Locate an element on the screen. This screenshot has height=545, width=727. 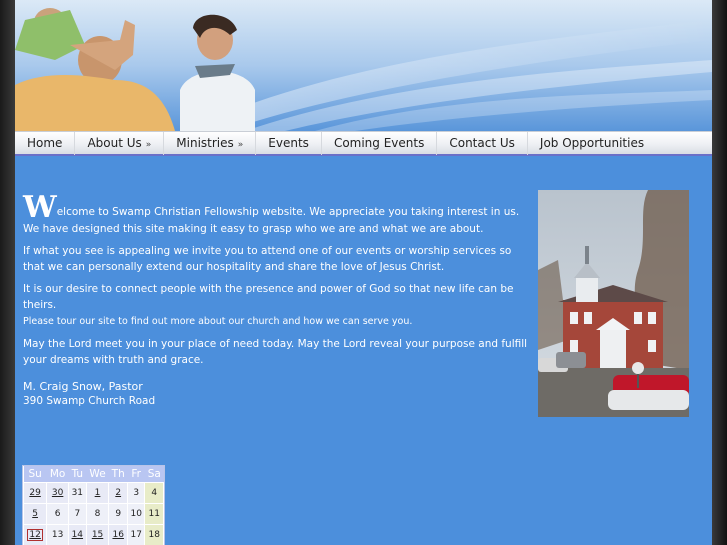
calendar-day-link: 29 is located at coordinates (35, 492).